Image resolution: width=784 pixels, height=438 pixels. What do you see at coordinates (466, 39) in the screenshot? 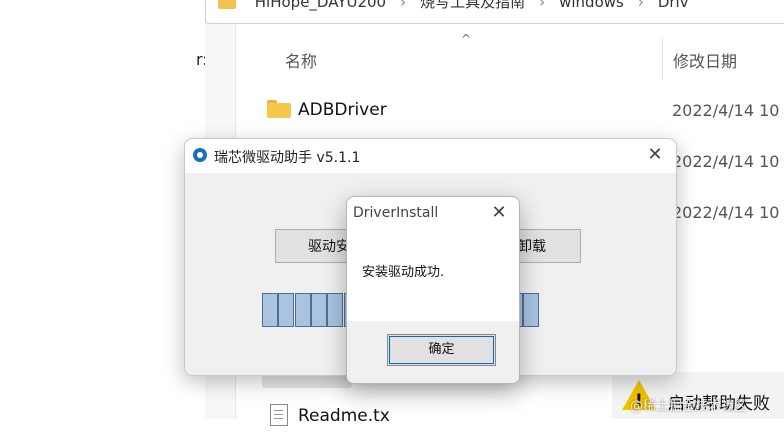
I see `sort-ascending-icon: ^` at bounding box center [466, 39].